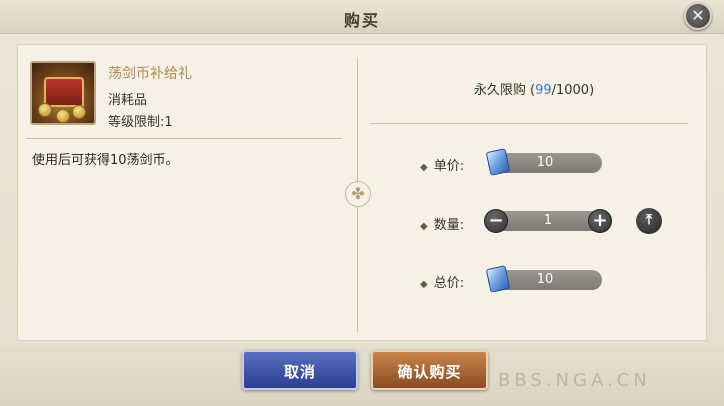 This screenshot has height=406, width=724. Describe the element at coordinates (543, 90) in the screenshot. I see `limit-used: 99` at that location.